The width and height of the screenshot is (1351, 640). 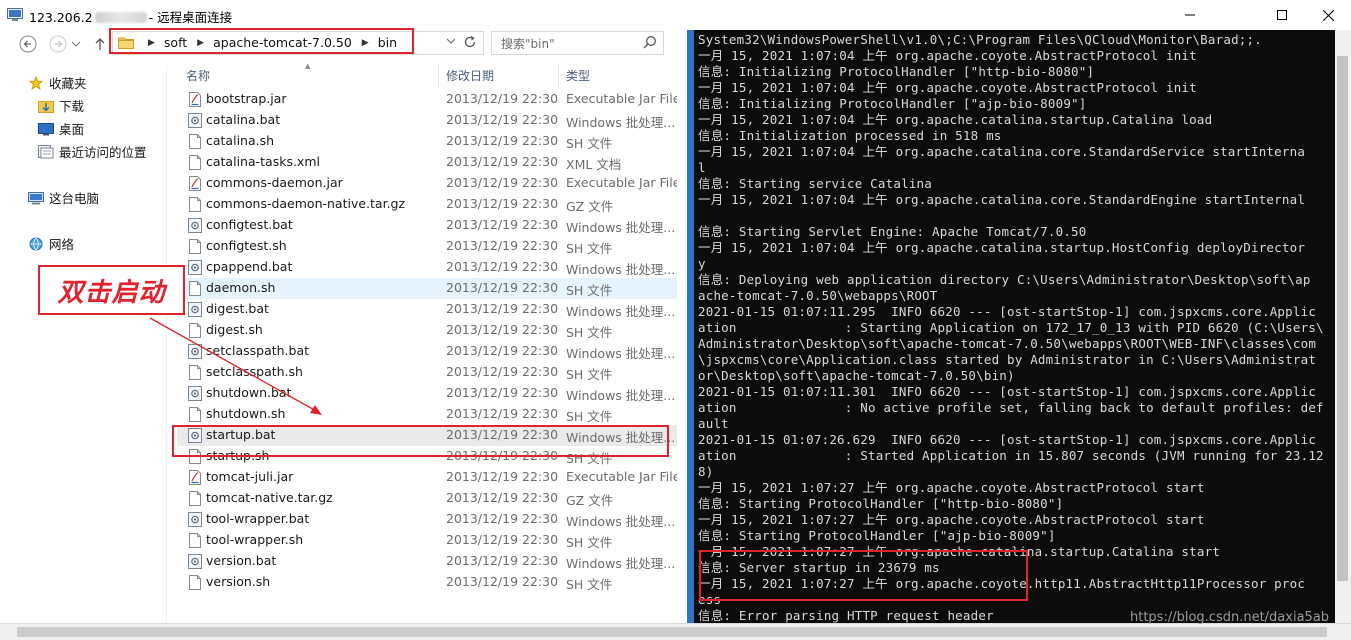 I want to click on recent-places-icon, so click(x=46, y=151).